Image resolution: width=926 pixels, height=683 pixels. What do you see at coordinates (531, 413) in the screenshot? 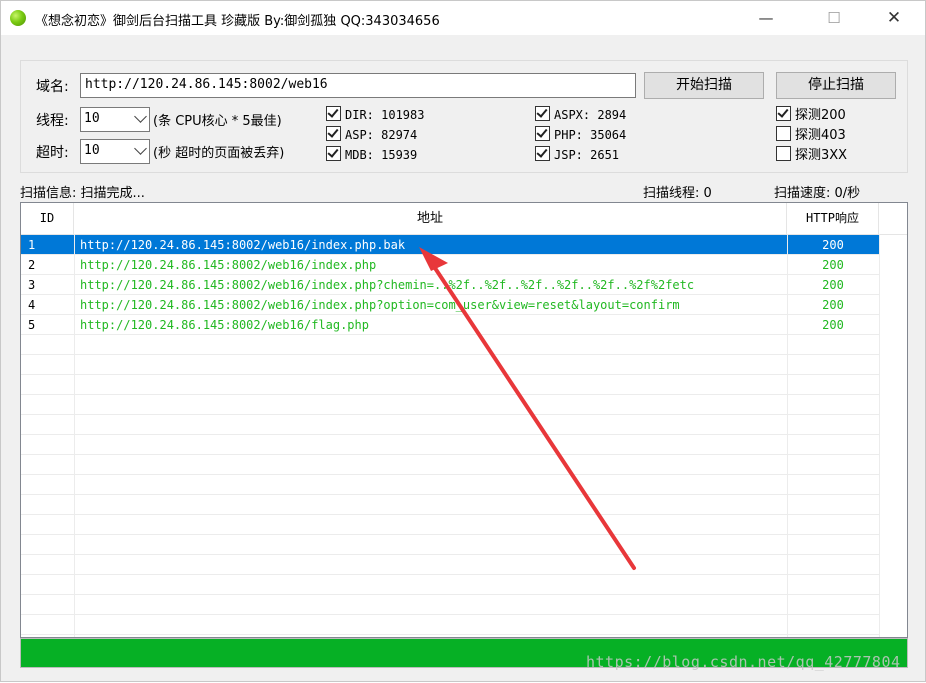
I see `arrow-shaft` at bounding box center [531, 413].